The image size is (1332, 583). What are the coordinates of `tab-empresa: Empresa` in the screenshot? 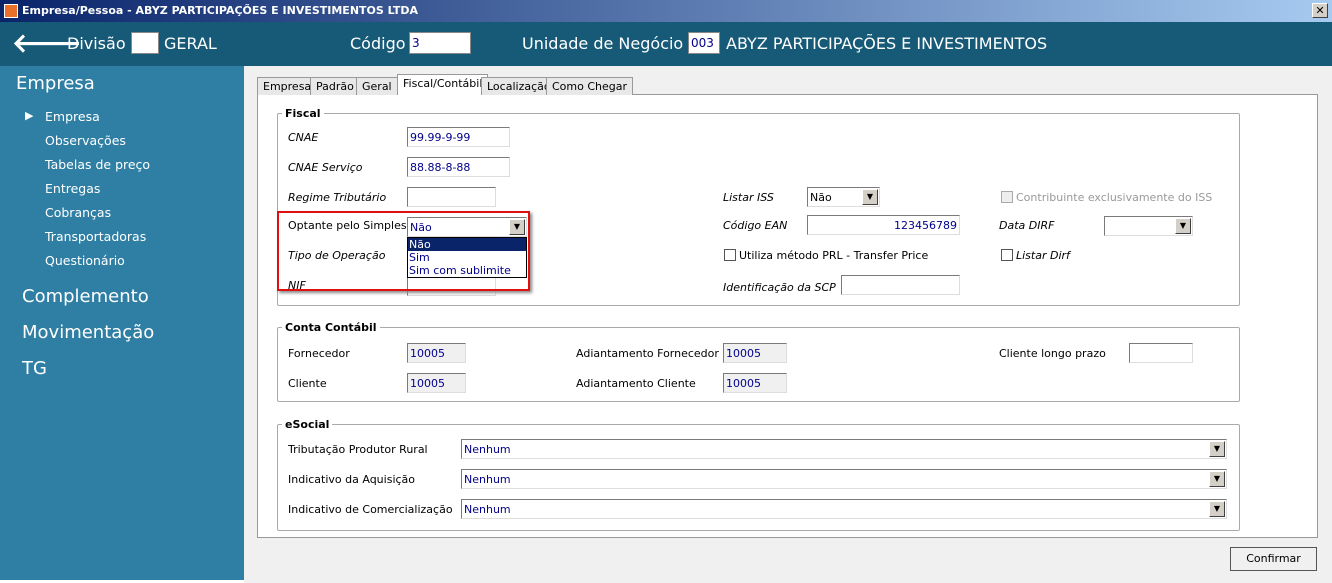 It's located at (287, 86).